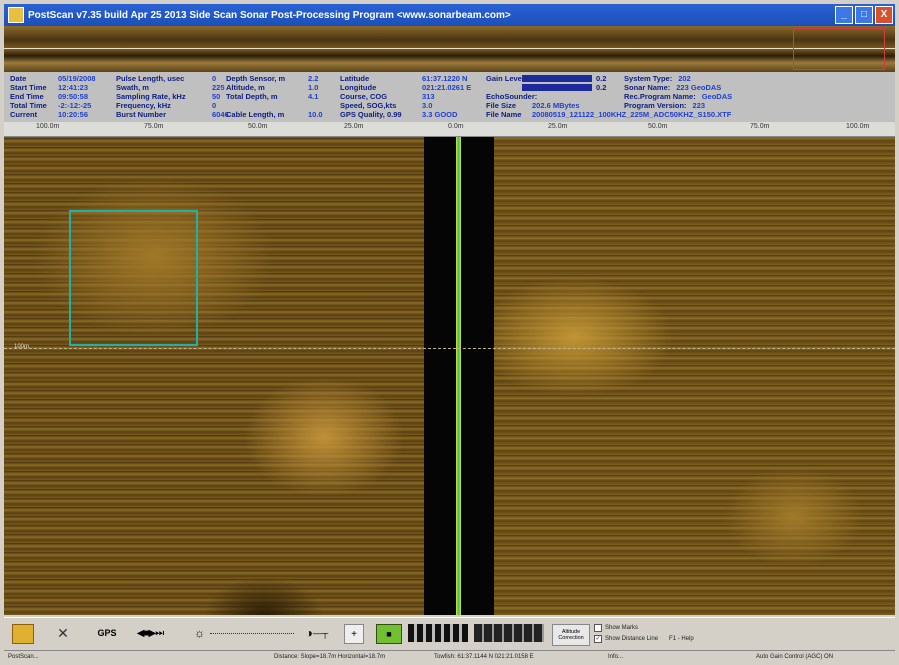 This screenshot has width=899, height=665. I want to click on window-controls: _ □ X, so click(864, 15).